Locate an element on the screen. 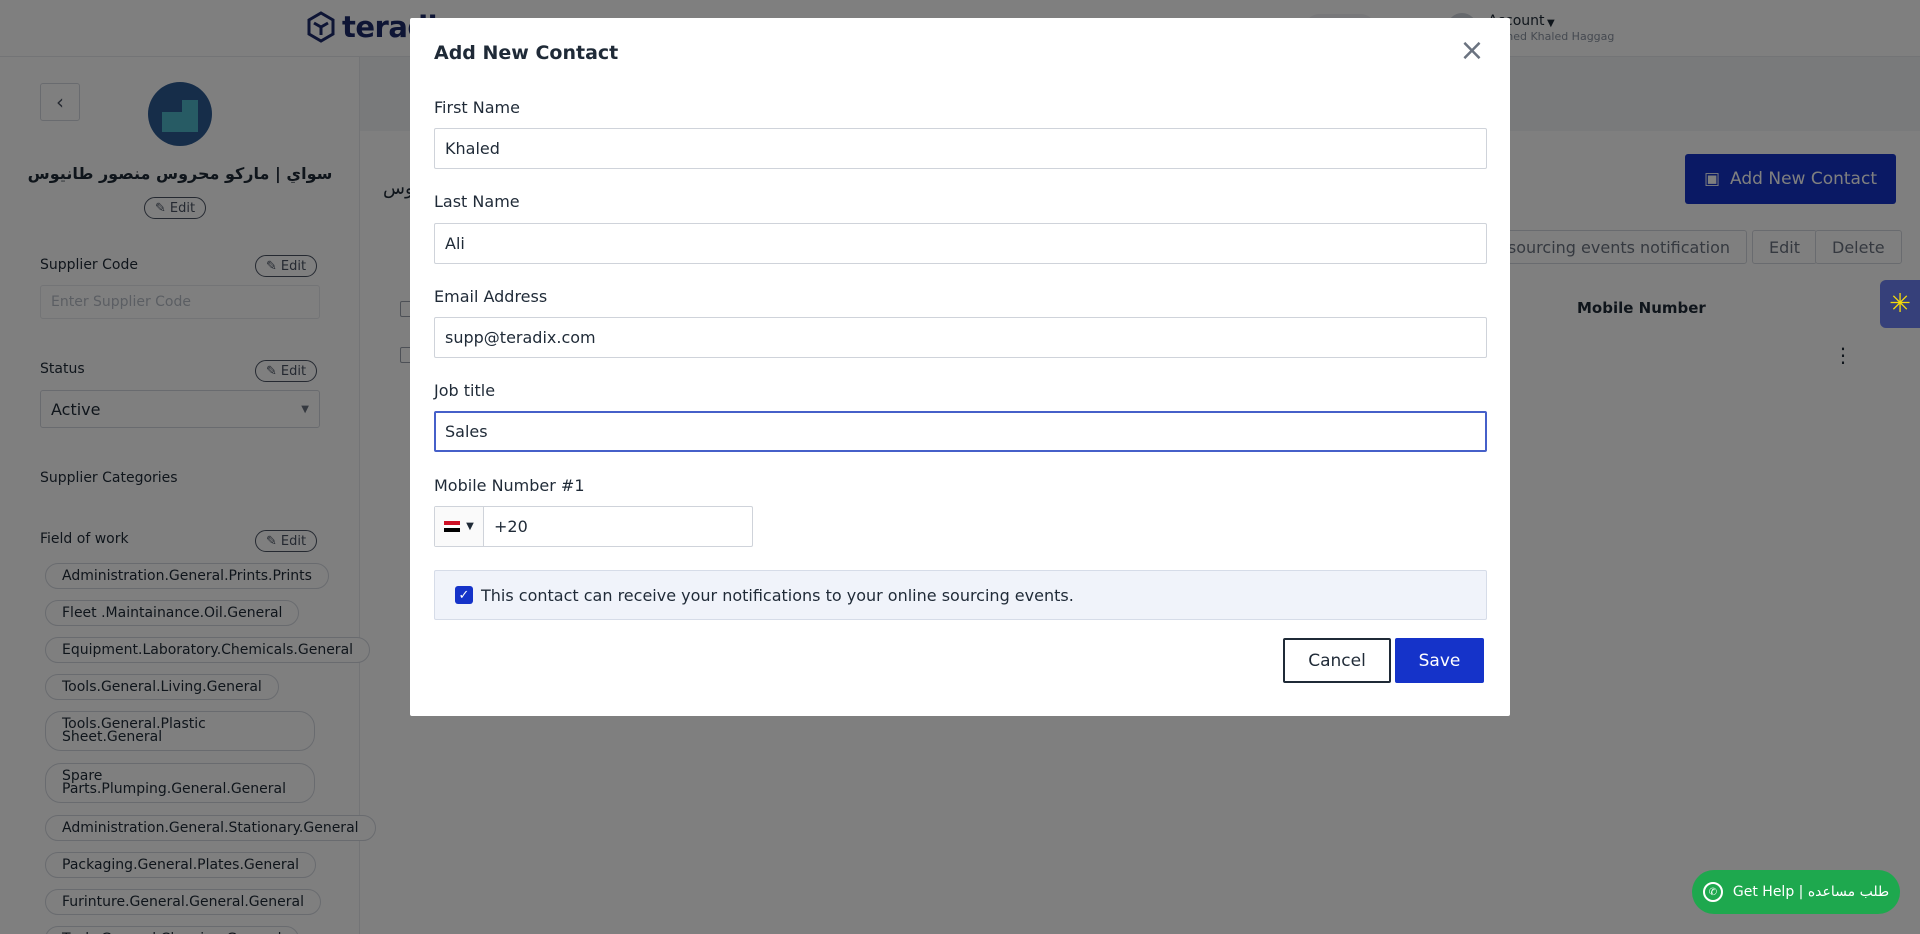 This screenshot has width=1920, height=934. mobile-number-field: ▼ is located at coordinates (593, 526).